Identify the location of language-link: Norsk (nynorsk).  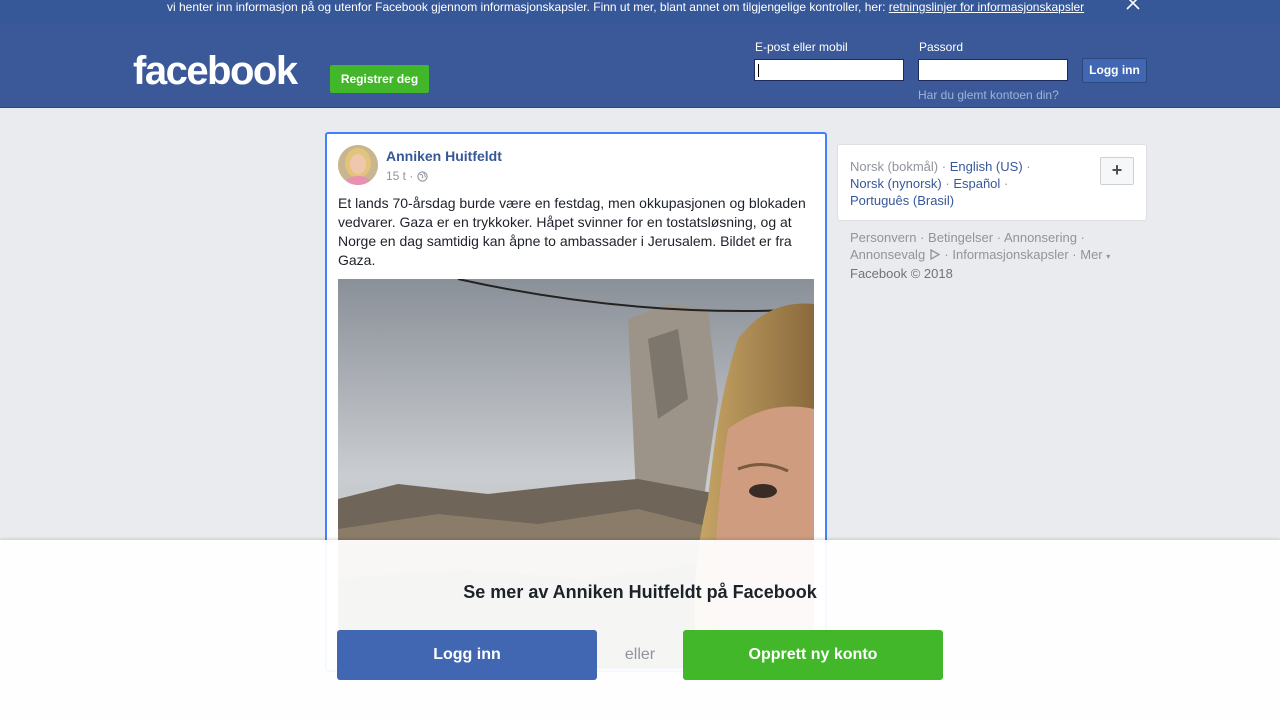
(896, 183).